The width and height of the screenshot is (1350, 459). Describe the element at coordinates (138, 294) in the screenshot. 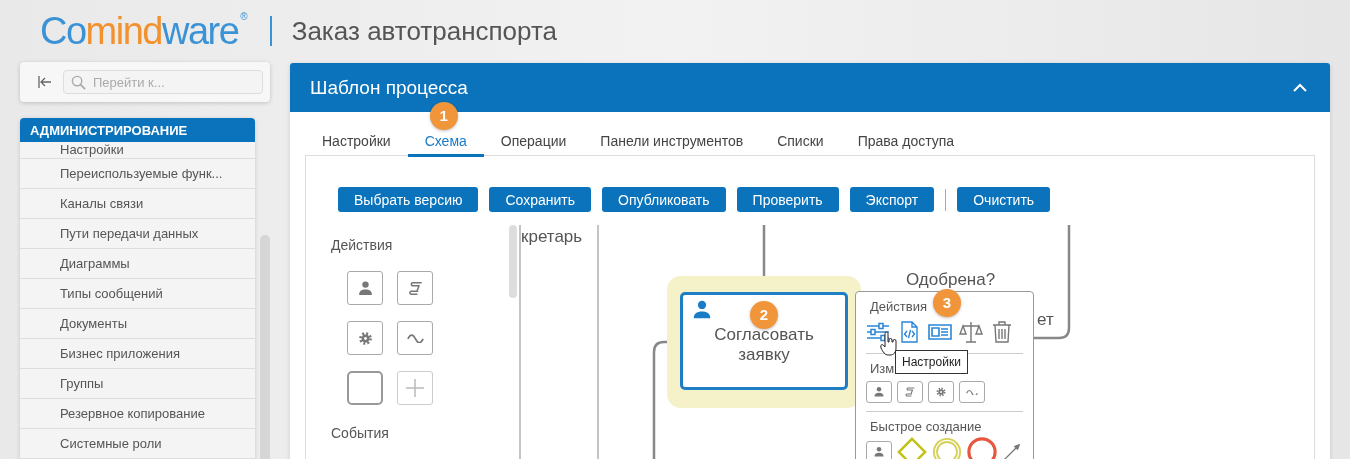

I see `nav-item: Типы сообщений` at that location.